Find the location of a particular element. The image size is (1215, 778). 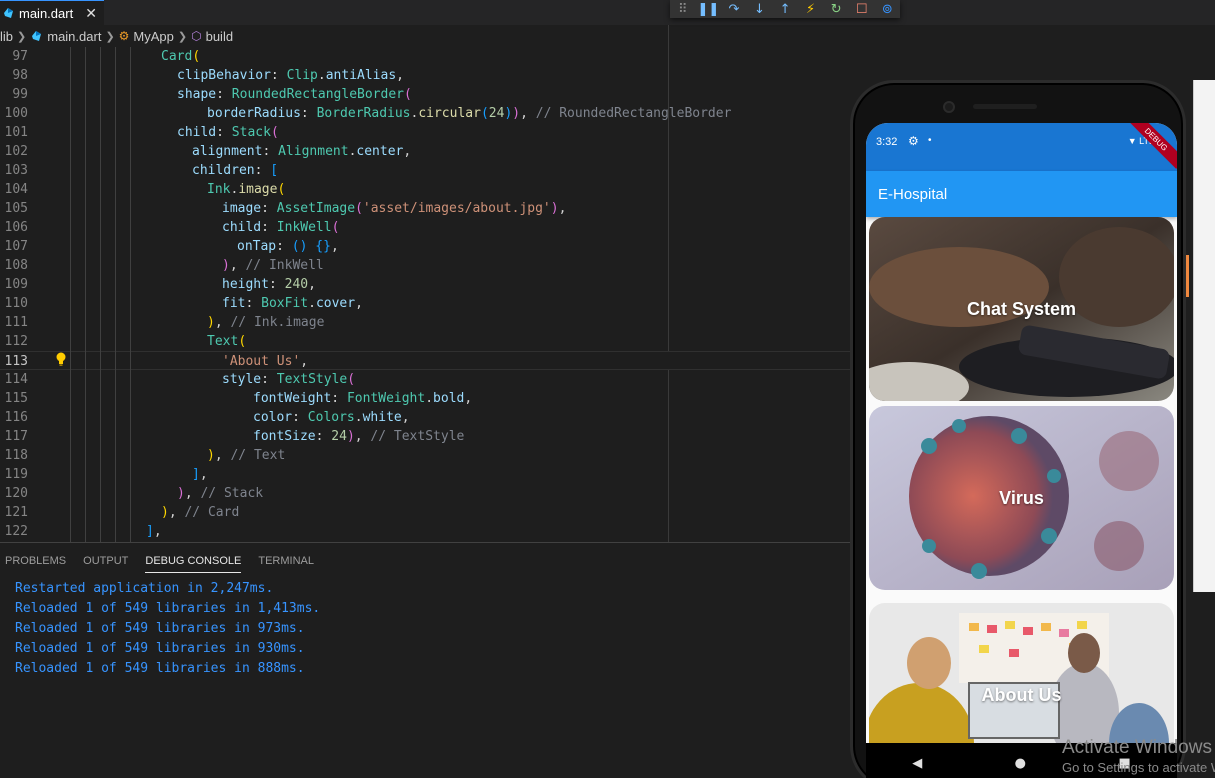

card-chat-system: Chat System is located at coordinates (1021, 309).